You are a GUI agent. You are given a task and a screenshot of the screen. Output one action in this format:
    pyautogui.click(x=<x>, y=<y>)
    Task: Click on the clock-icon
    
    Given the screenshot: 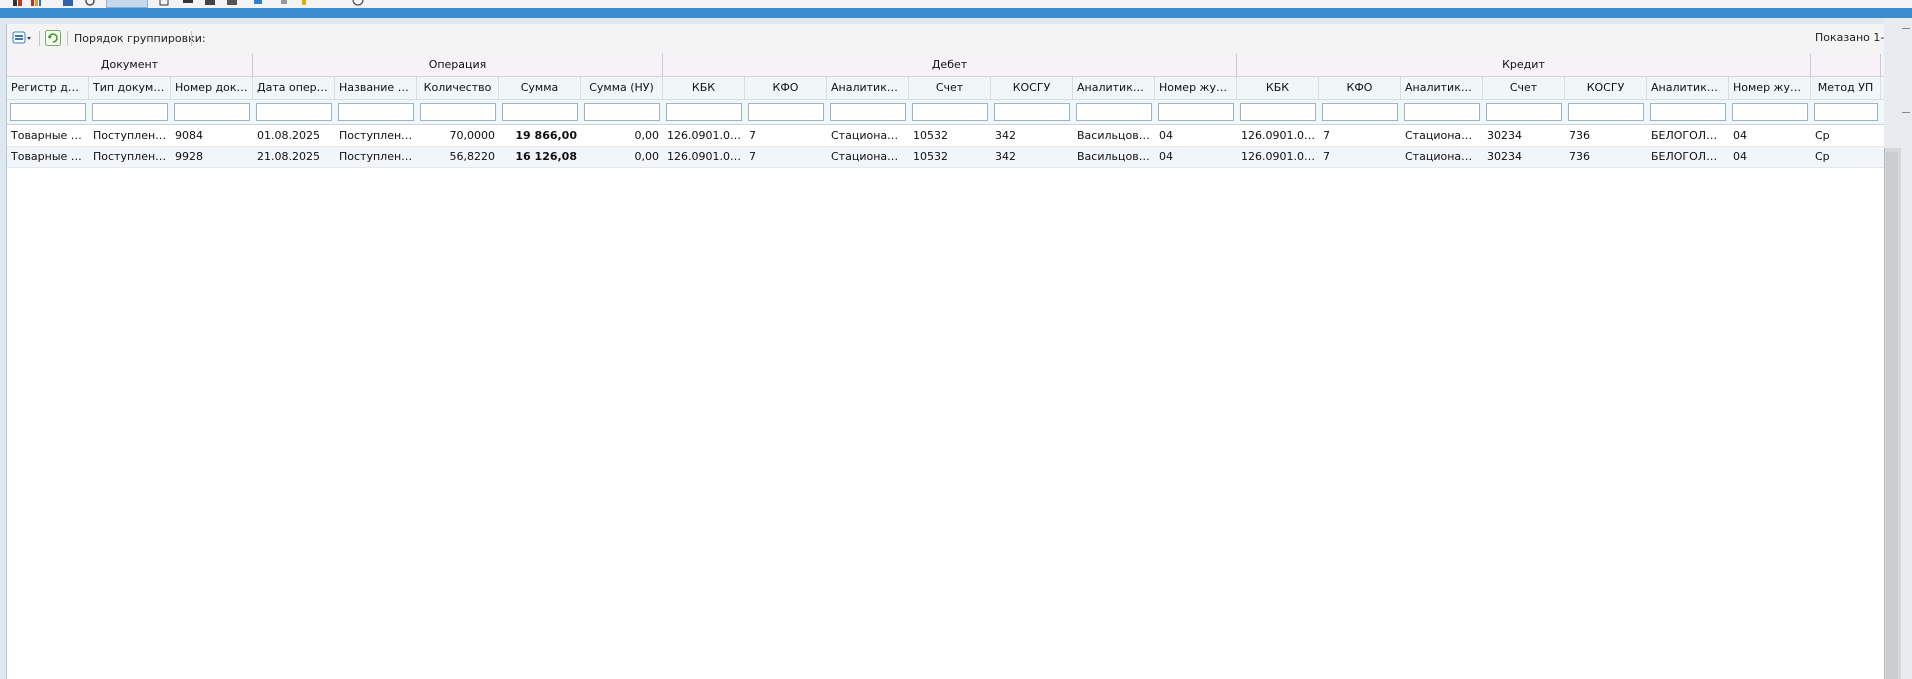 What is the action you would take?
    pyautogui.click(x=358, y=3)
    